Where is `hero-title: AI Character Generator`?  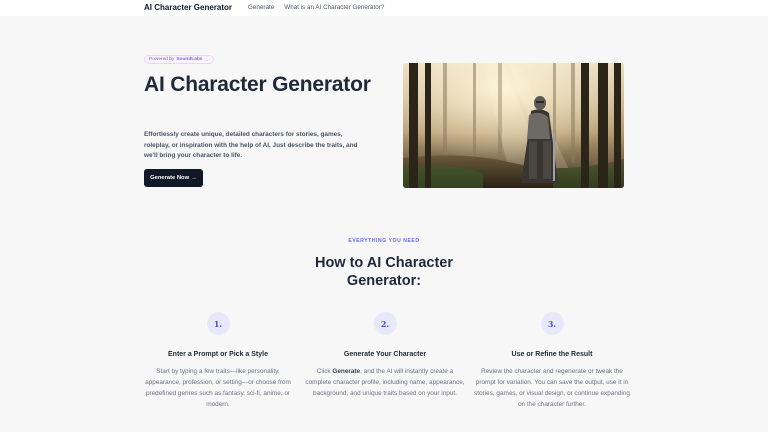
hero-title: AI Character Generator is located at coordinates (257, 84).